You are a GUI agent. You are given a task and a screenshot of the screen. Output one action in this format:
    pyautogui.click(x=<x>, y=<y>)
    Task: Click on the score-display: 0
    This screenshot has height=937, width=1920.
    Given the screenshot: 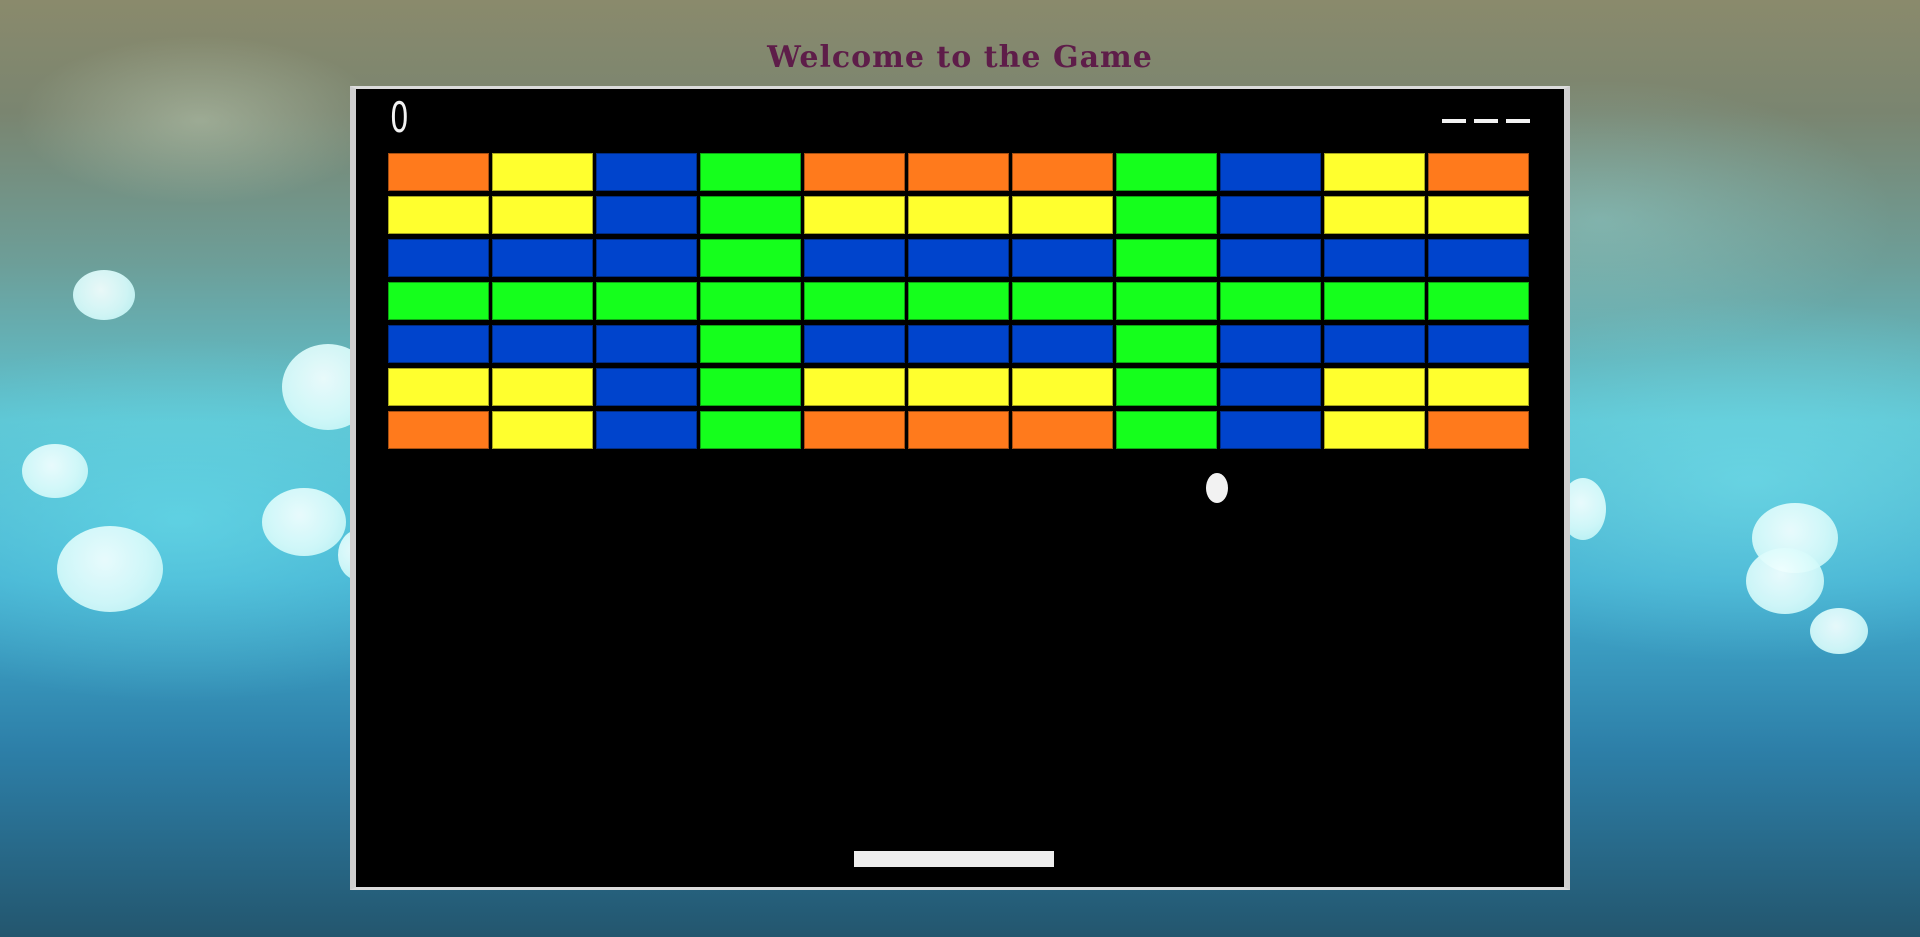 What is the action you would take?
    pyautogui.click(x=399, y=117)
    